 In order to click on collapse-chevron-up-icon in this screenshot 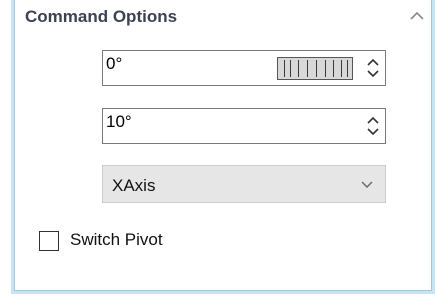, I will do `click(417, 15)`.